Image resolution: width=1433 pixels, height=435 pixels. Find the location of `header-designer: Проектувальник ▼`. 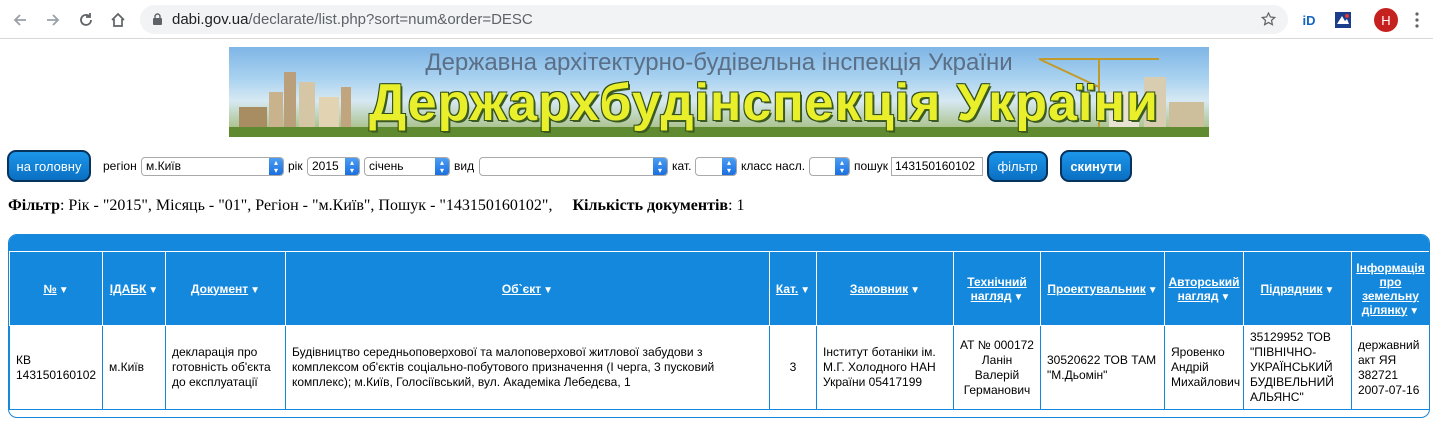

header-designer: Проектувальник ▼ is located at coordinates (1102, 288).